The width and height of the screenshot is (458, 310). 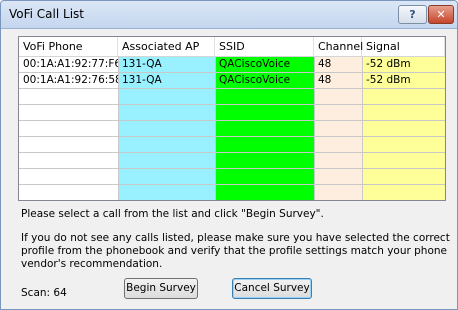 What do you see at coordinates (166, 46) in the screenshot?
I see `column-header-associated-ap: Associated AP` at bounding box center [166, 46].